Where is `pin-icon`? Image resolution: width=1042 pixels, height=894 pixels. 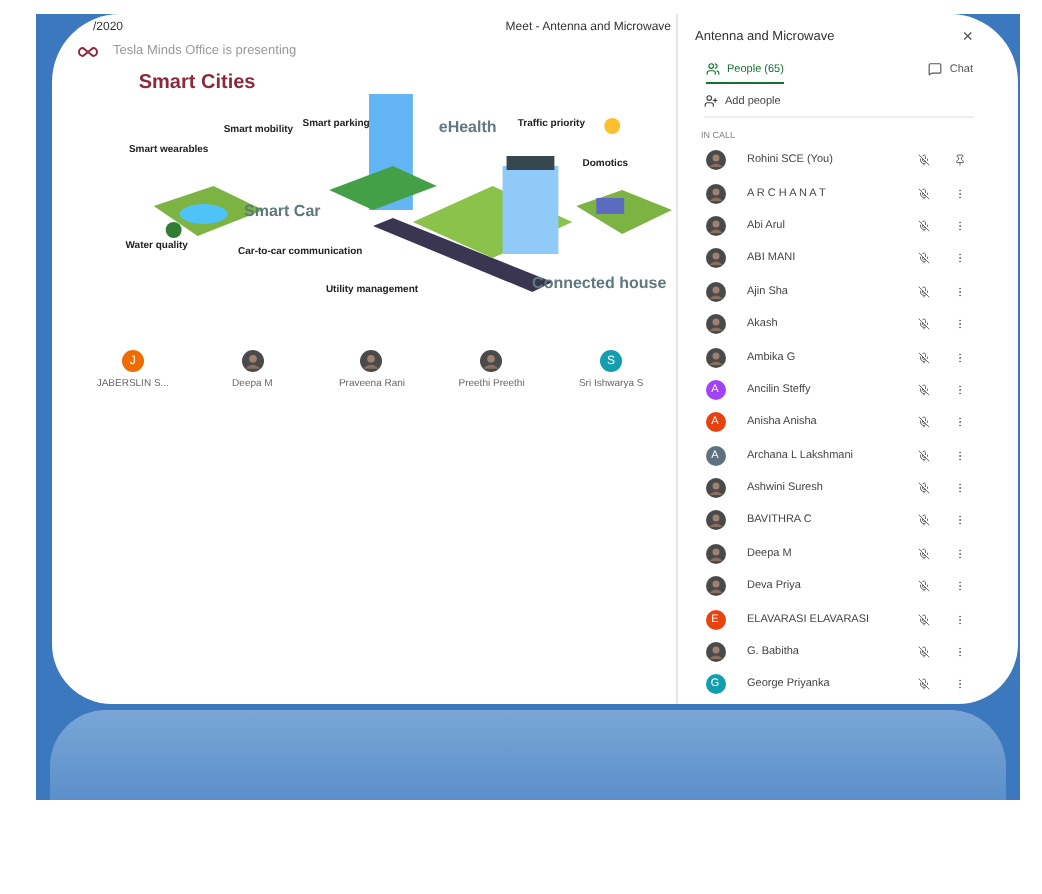 pin-icon is located at coordinates (959, 160).